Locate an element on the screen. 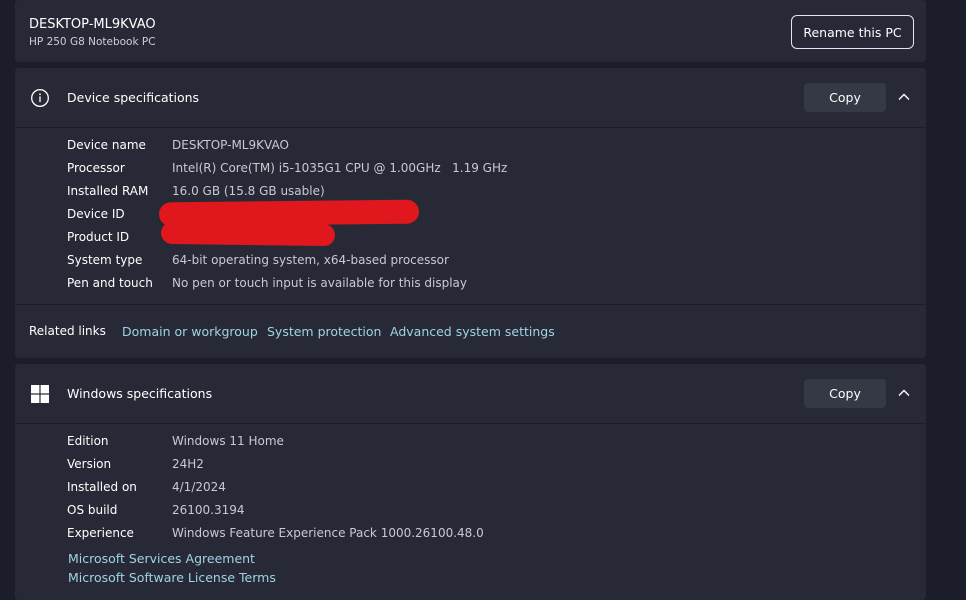  spec-label: Product ID is located at coordinates (98, 237).